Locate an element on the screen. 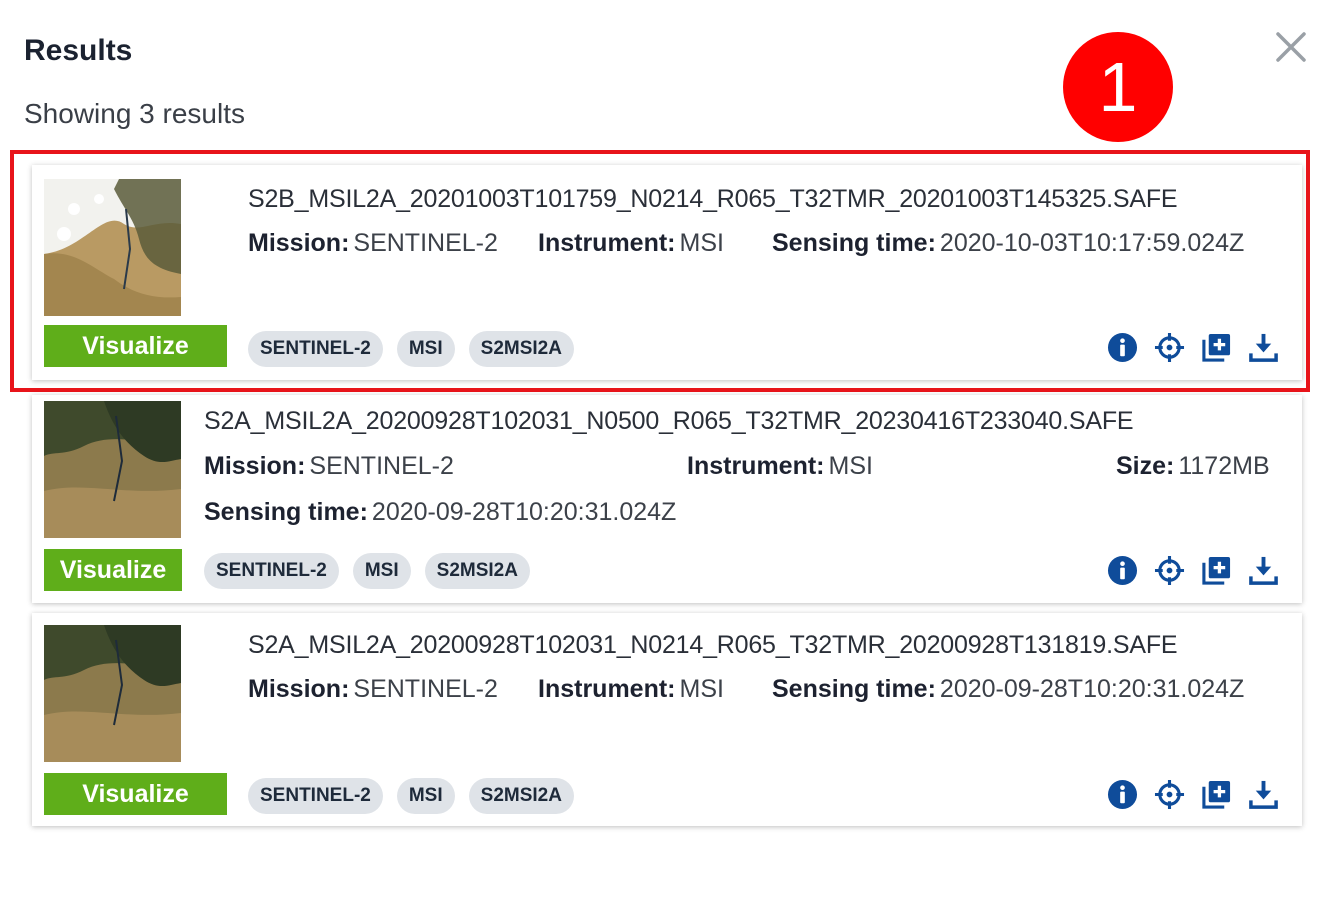 This screenshot has width=1341, height=903. panel-title: Results is located at coordinates (78, 50).